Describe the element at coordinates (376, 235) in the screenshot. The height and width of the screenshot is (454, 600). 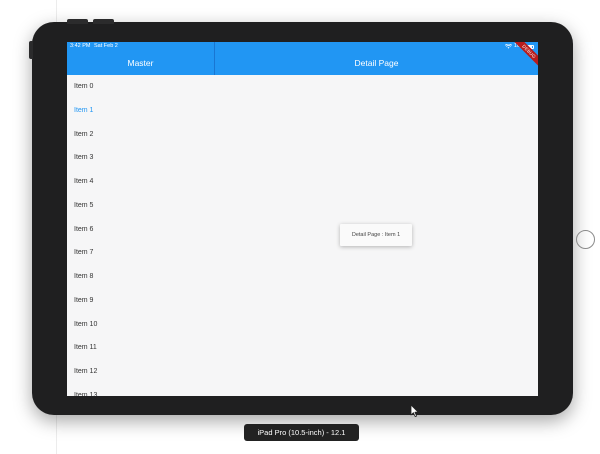
I see `detail-card: Detail Page : Item 1` at that location.